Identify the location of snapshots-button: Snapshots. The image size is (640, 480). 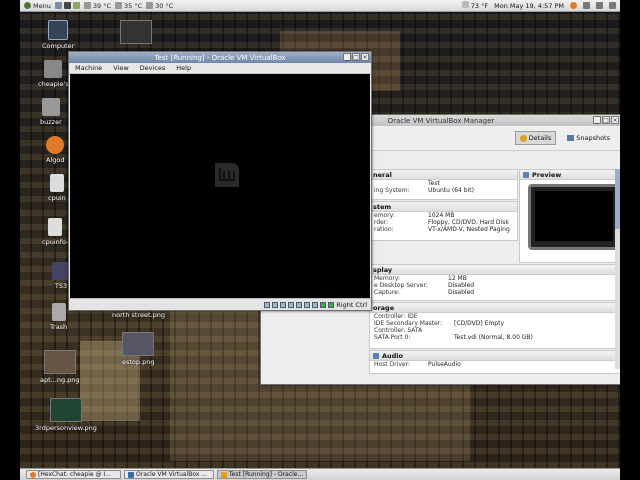
(588, 138).